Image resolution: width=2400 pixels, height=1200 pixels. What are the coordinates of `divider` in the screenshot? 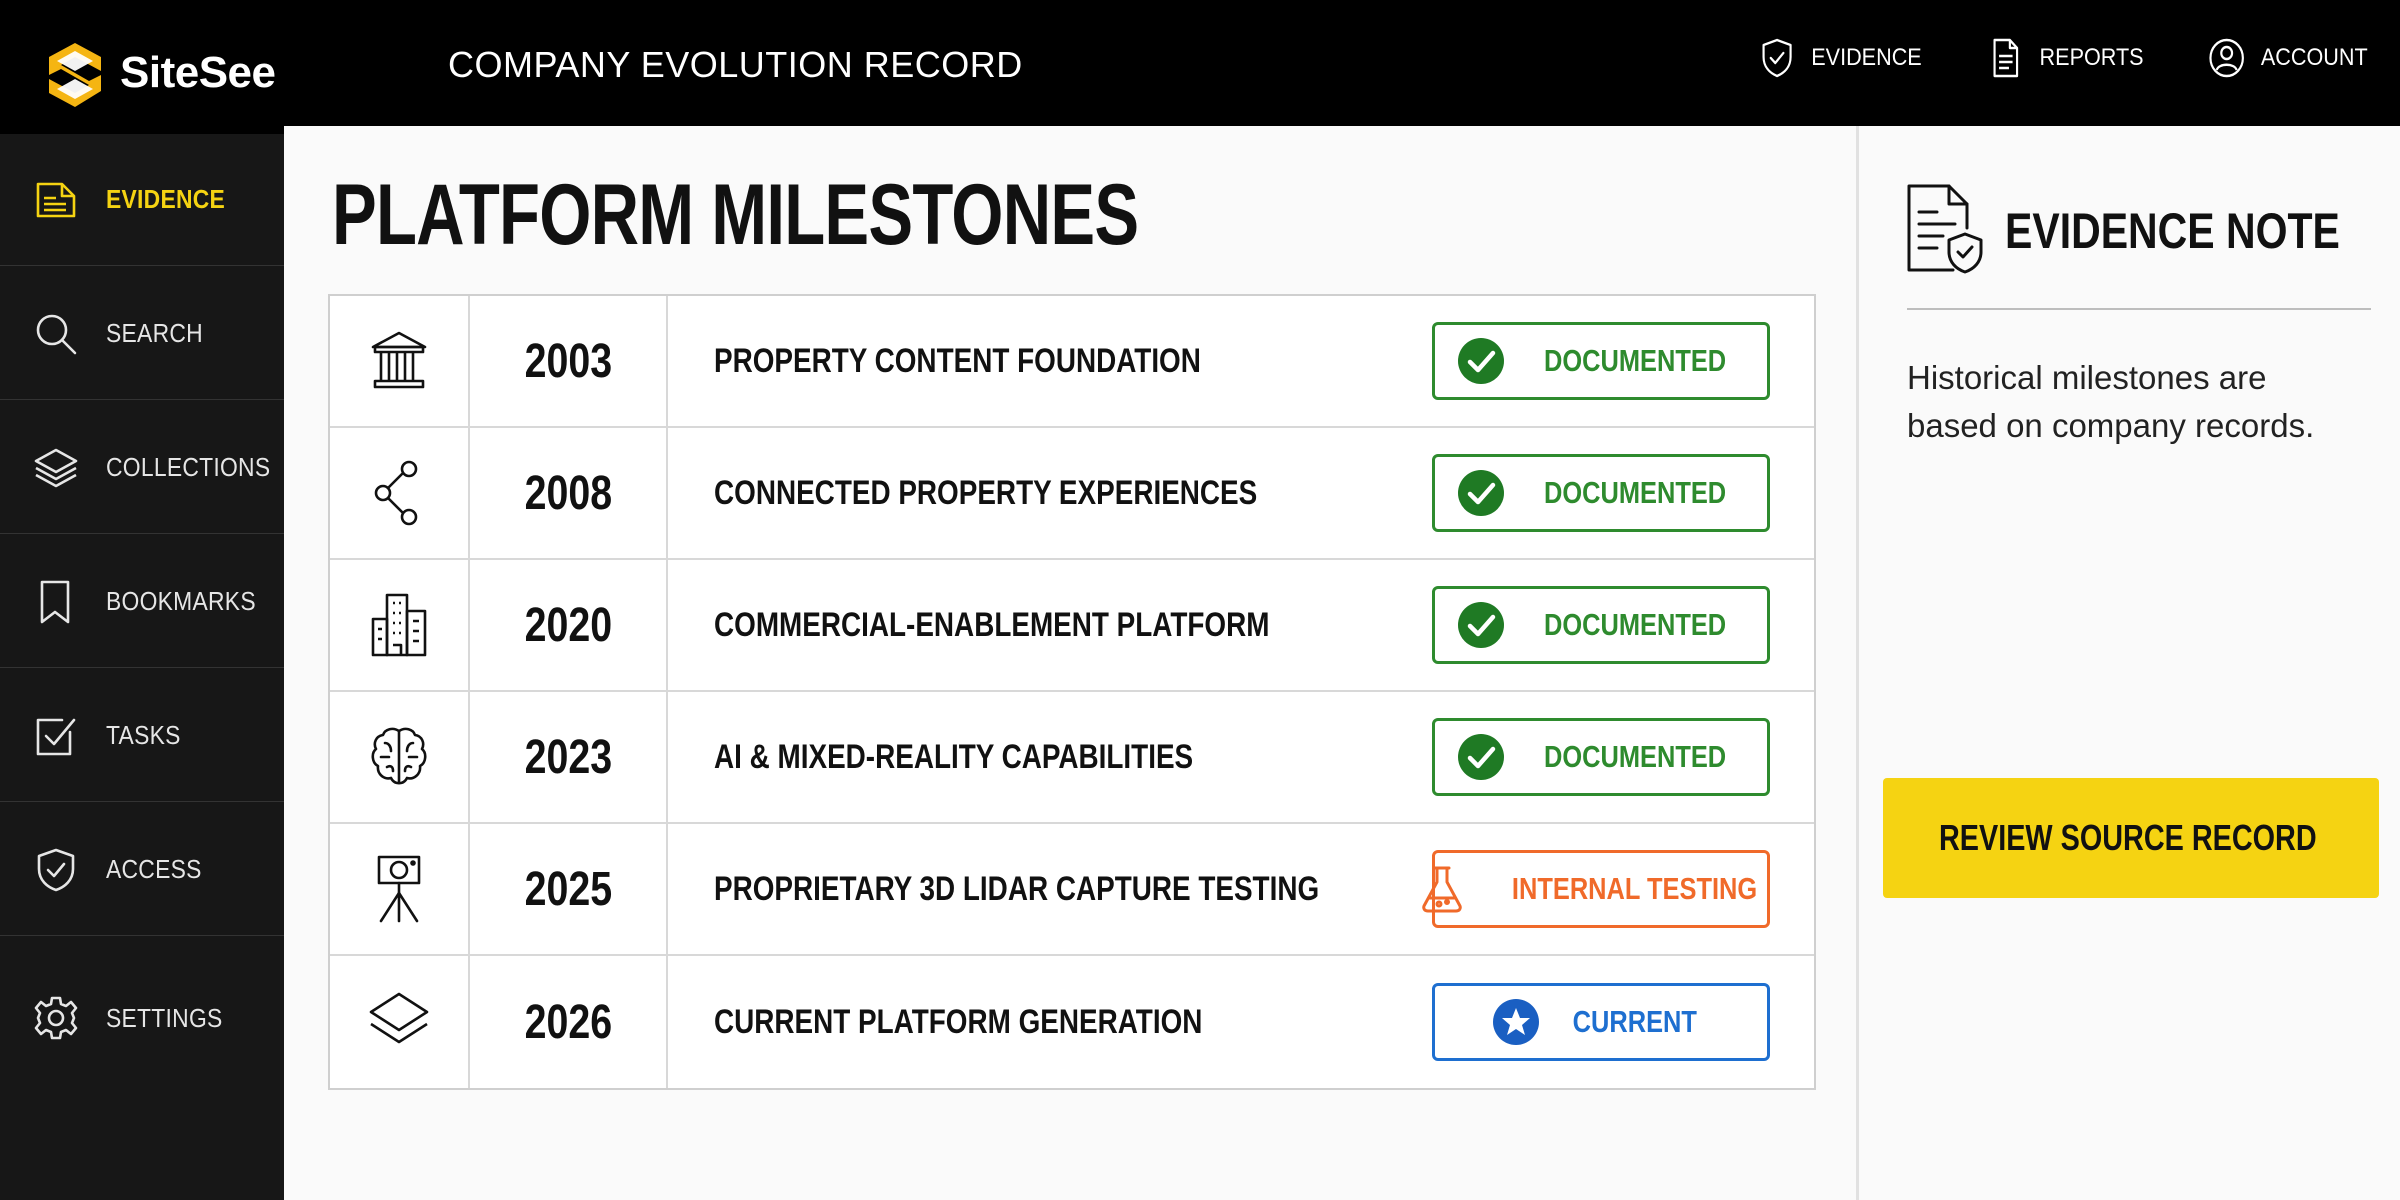 It's located at (2139, 309).